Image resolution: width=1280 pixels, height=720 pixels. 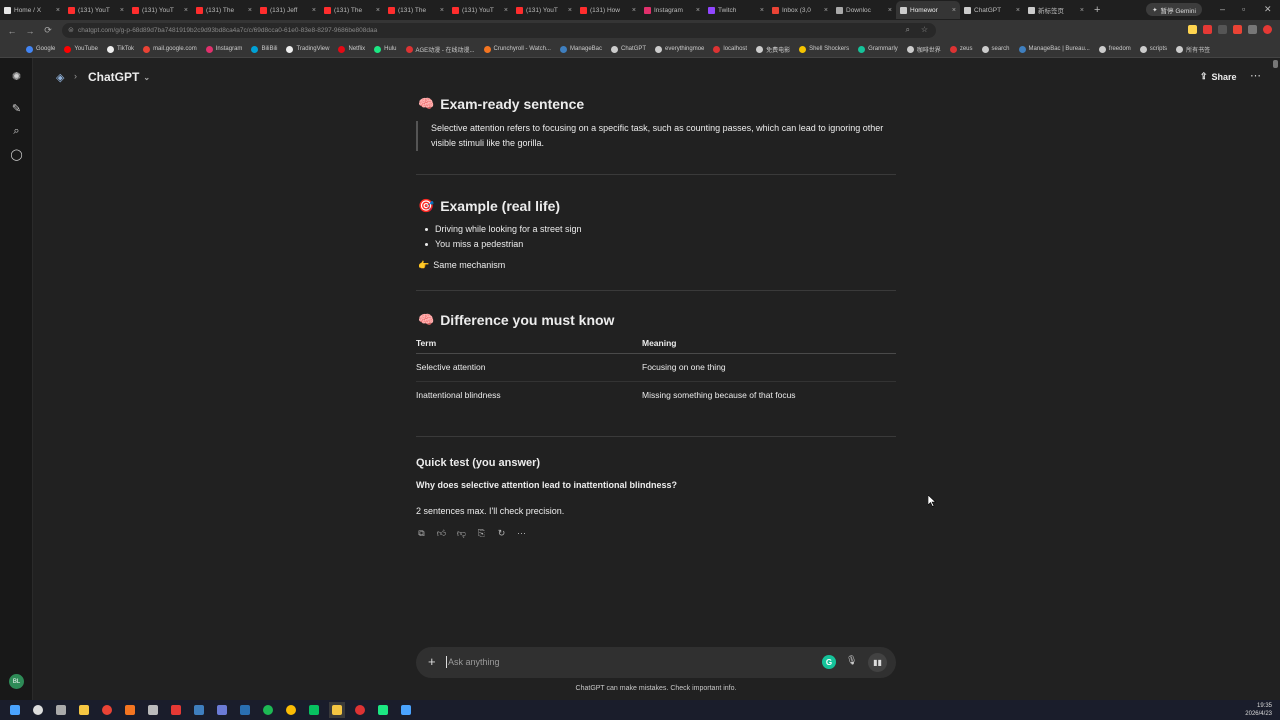 I want to click on add-attachment-icon: +, so click(x=432, y=661).